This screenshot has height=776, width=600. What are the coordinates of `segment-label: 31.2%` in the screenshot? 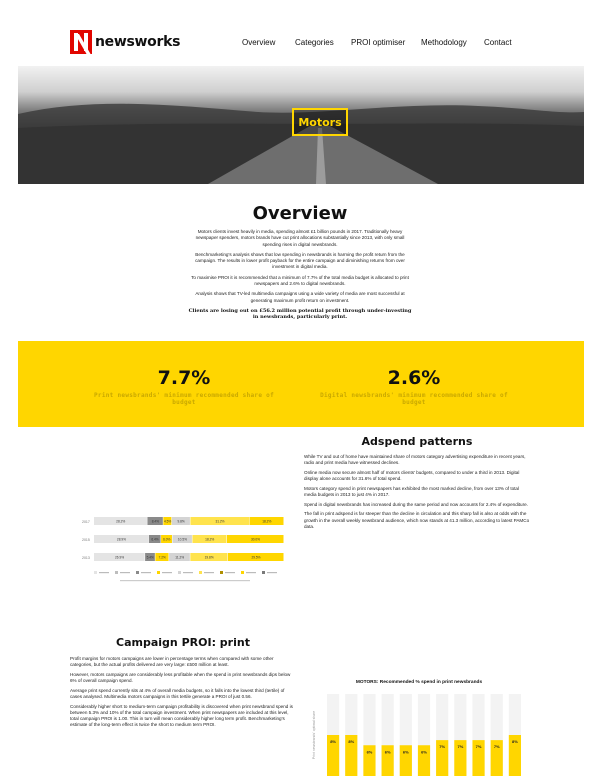 It's located at (219, 521).